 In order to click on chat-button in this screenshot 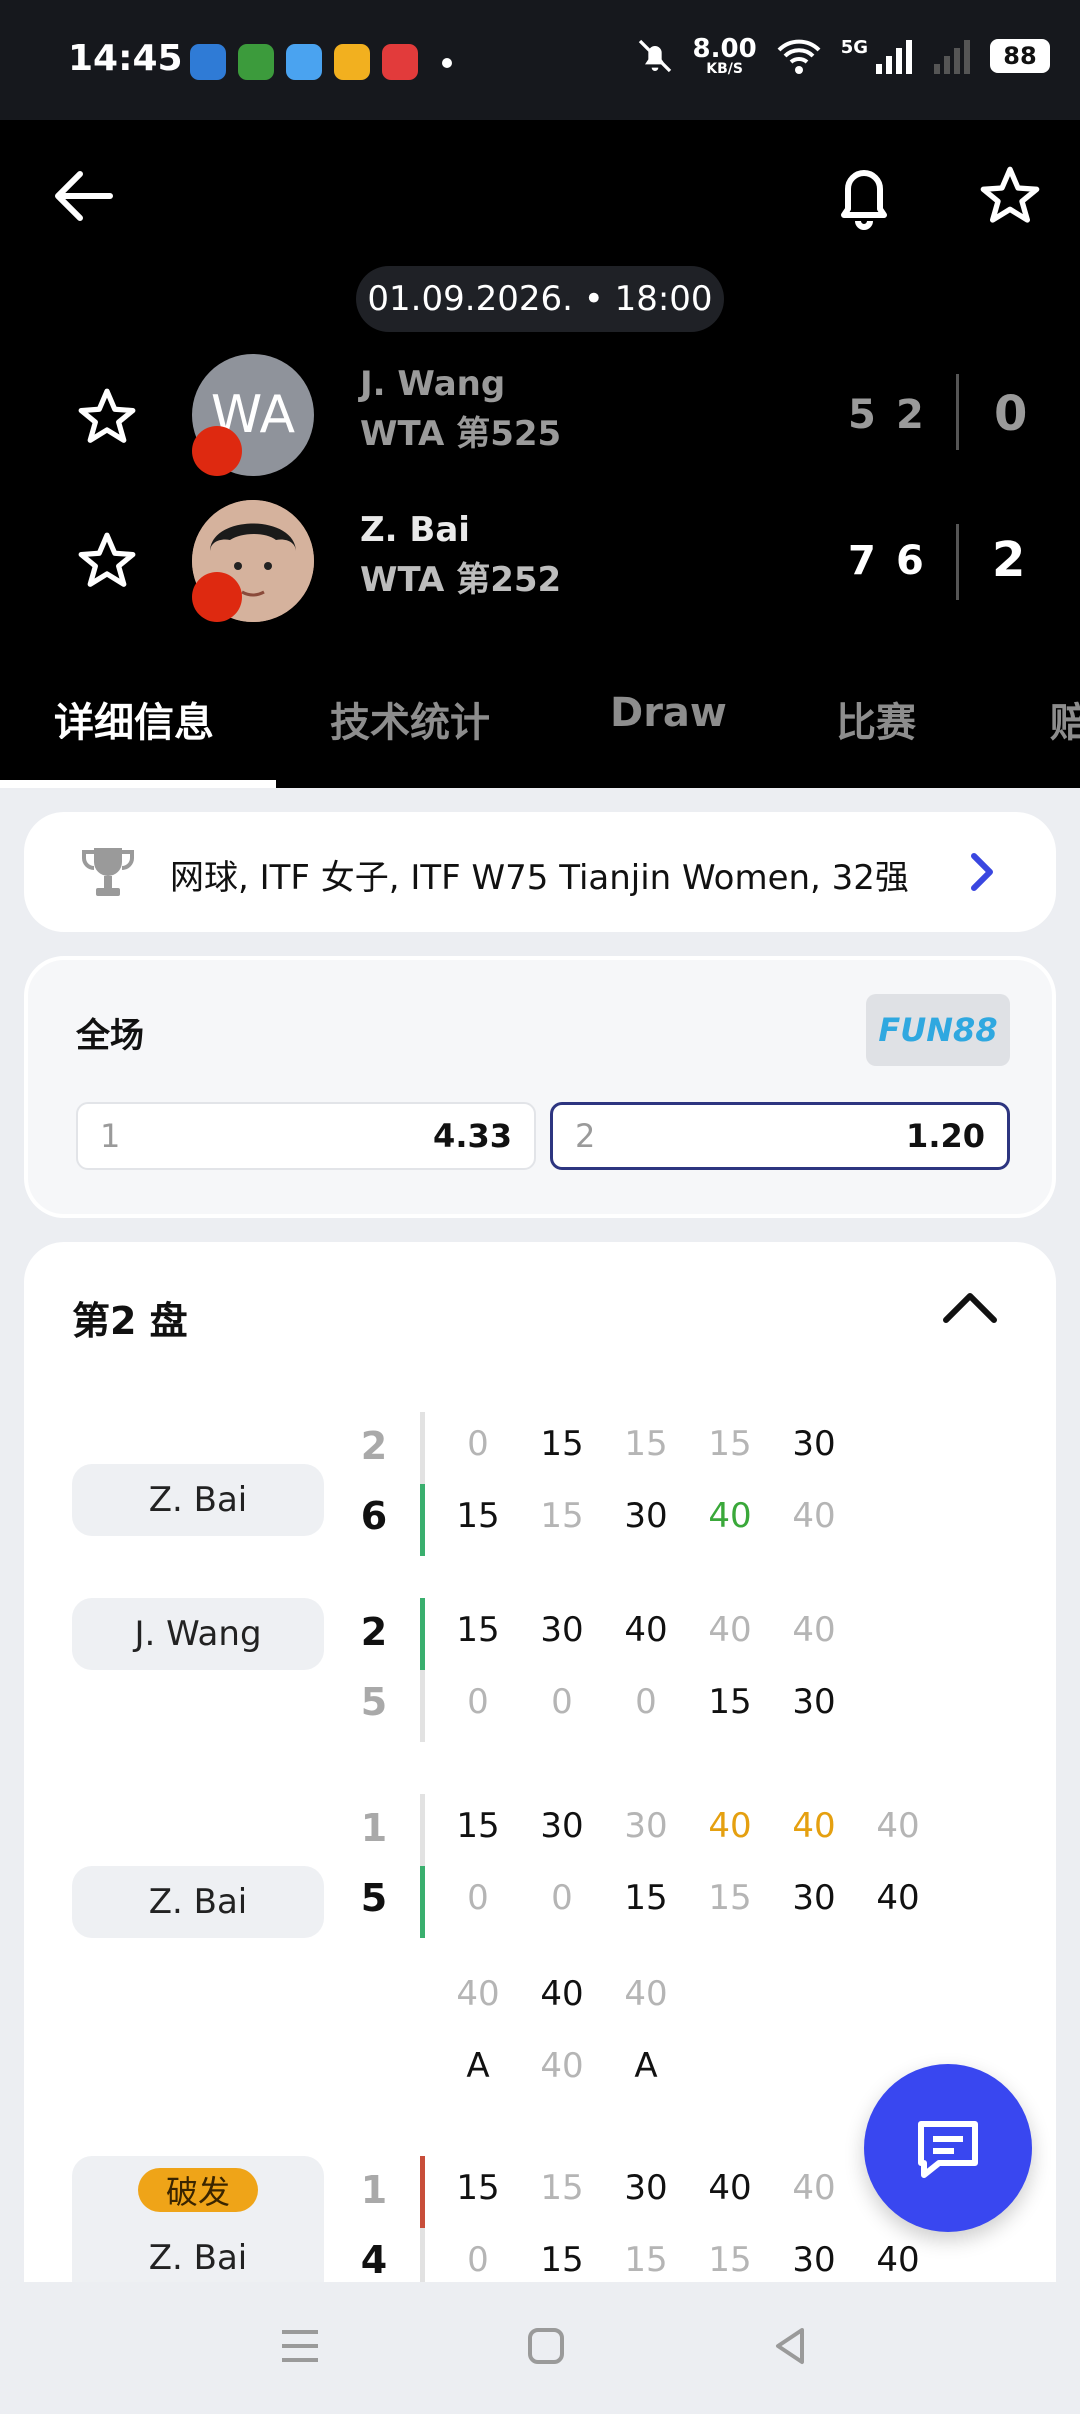, I will do `click(948, 2148)`.